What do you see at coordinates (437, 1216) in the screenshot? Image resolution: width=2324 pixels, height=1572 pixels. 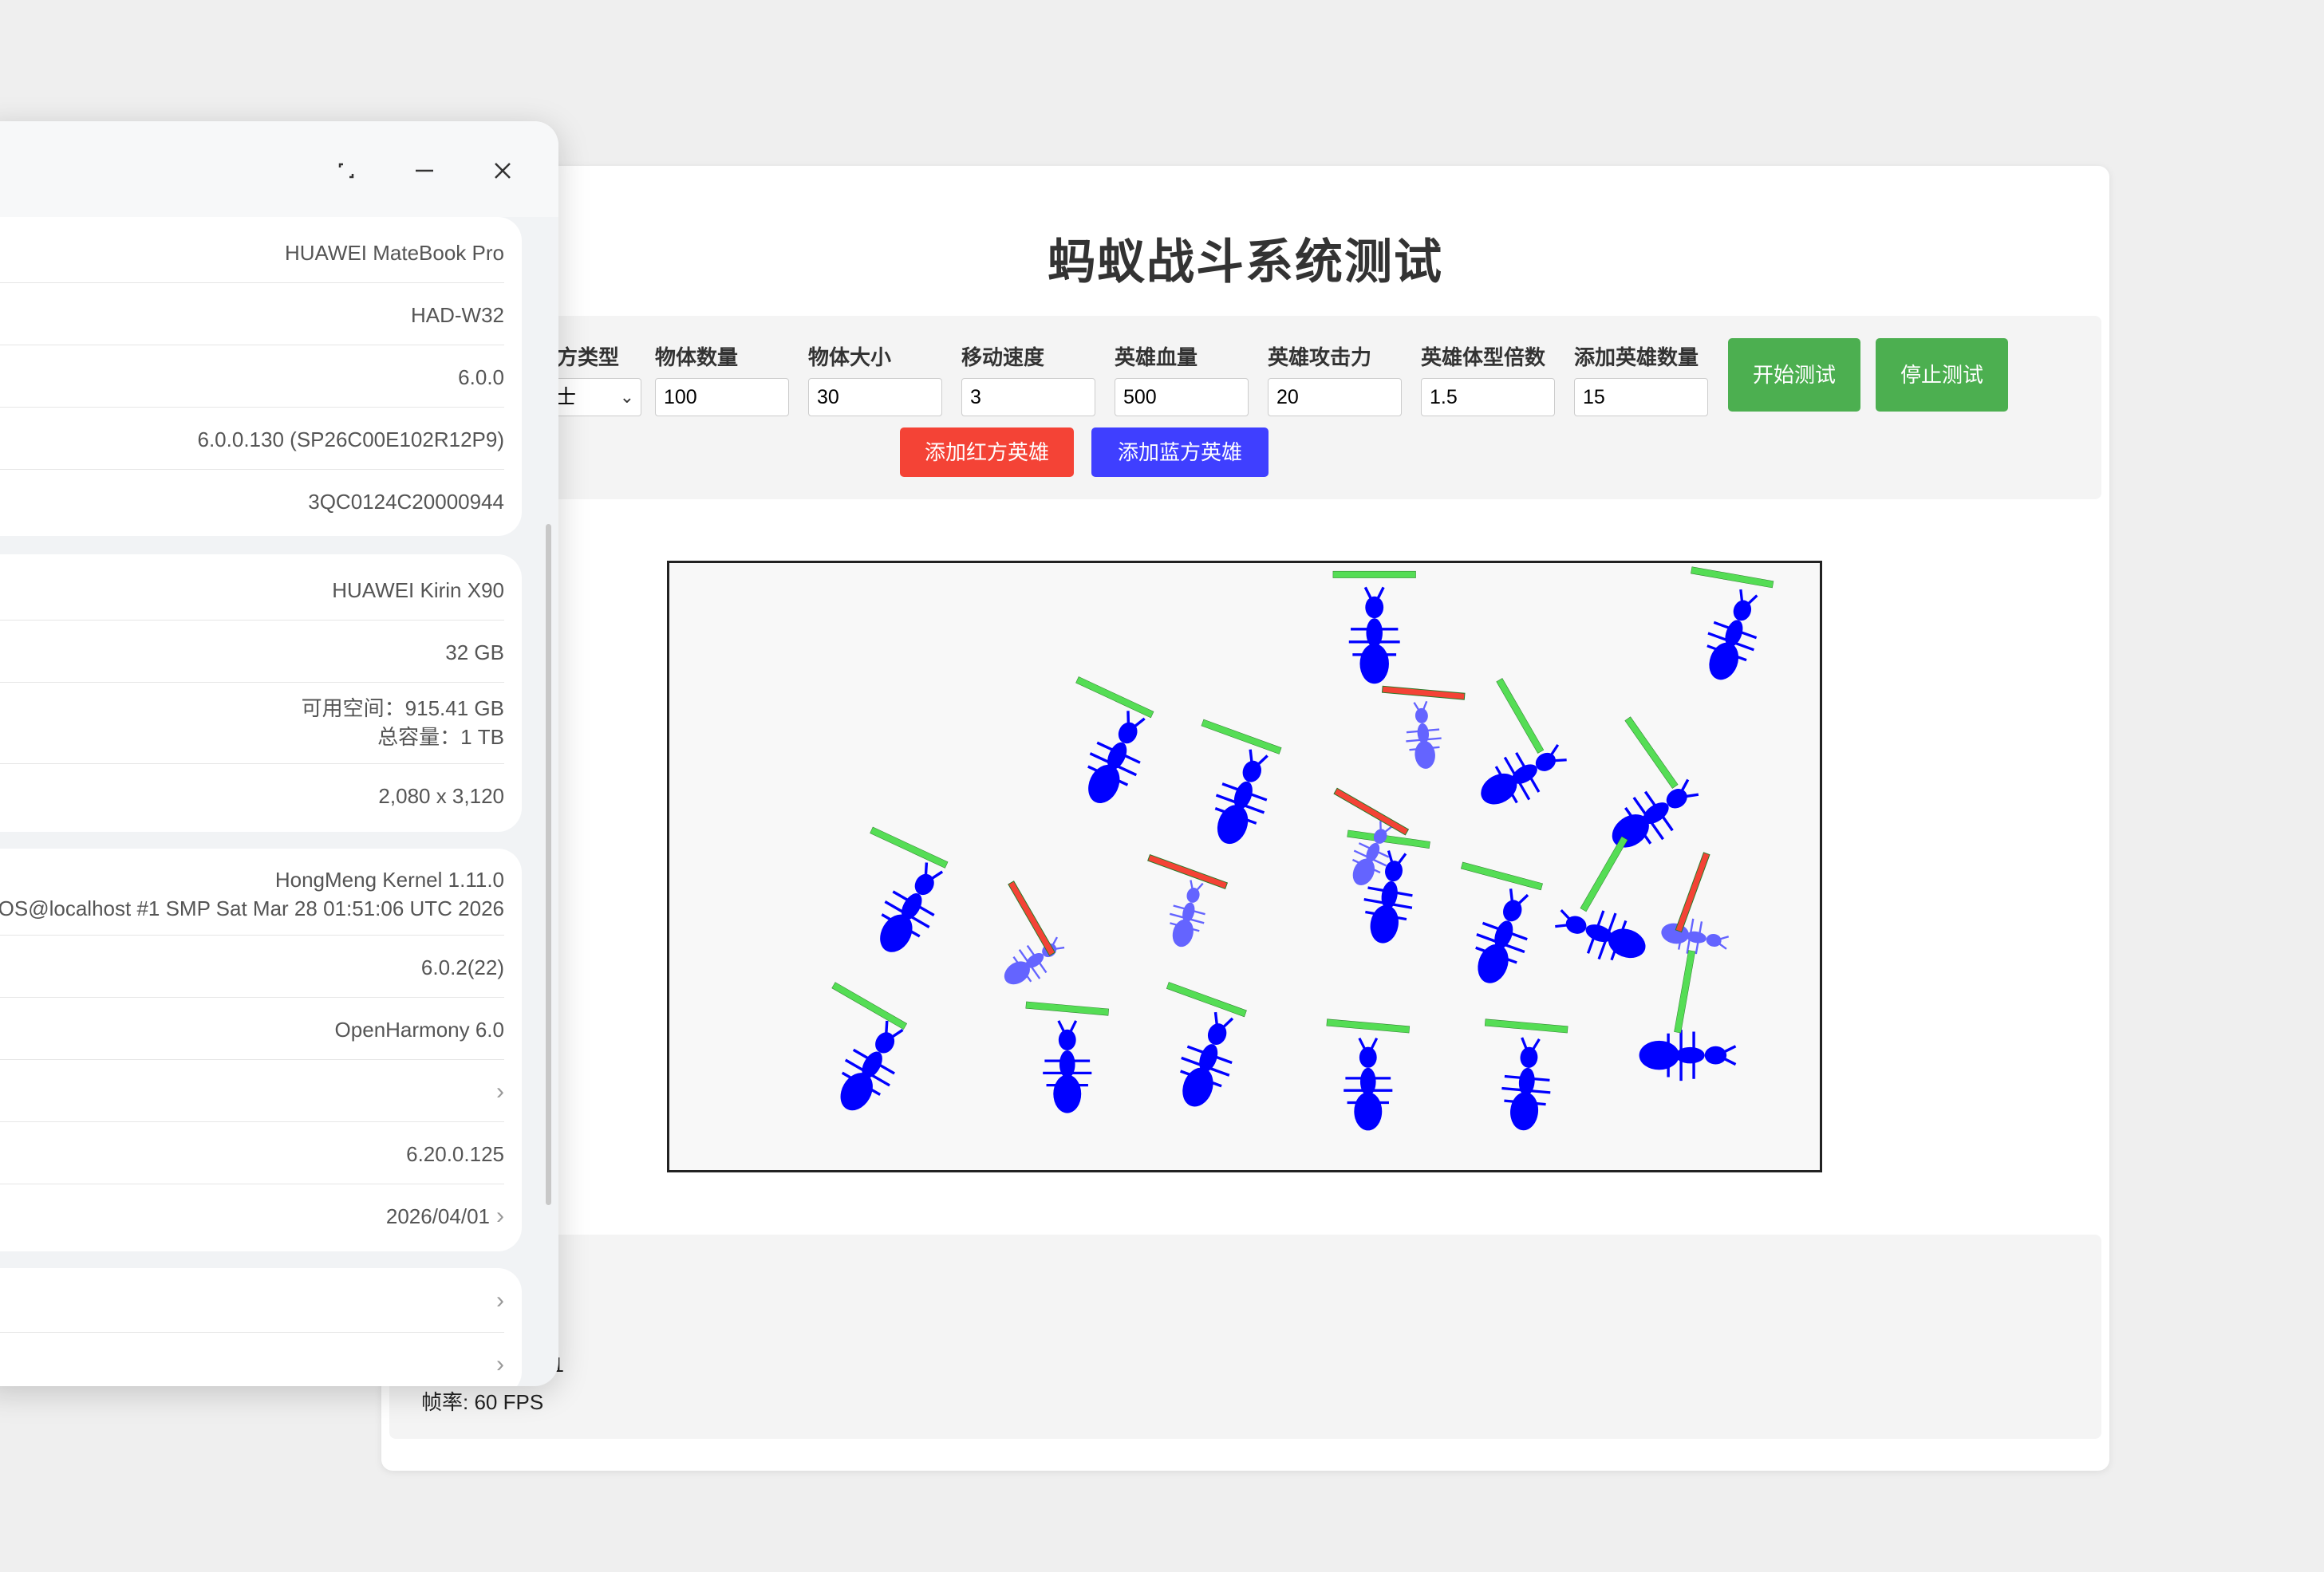 I see `date-value: 2026/04/01` at bounding box center [437, 1216].